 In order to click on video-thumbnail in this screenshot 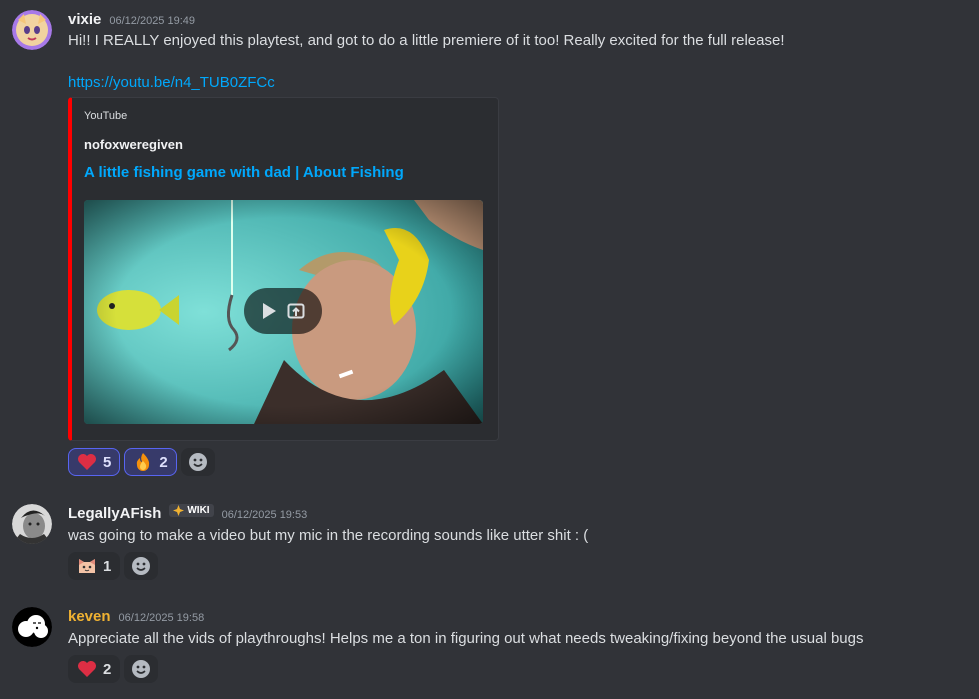, I will do `click(283, 312)`.